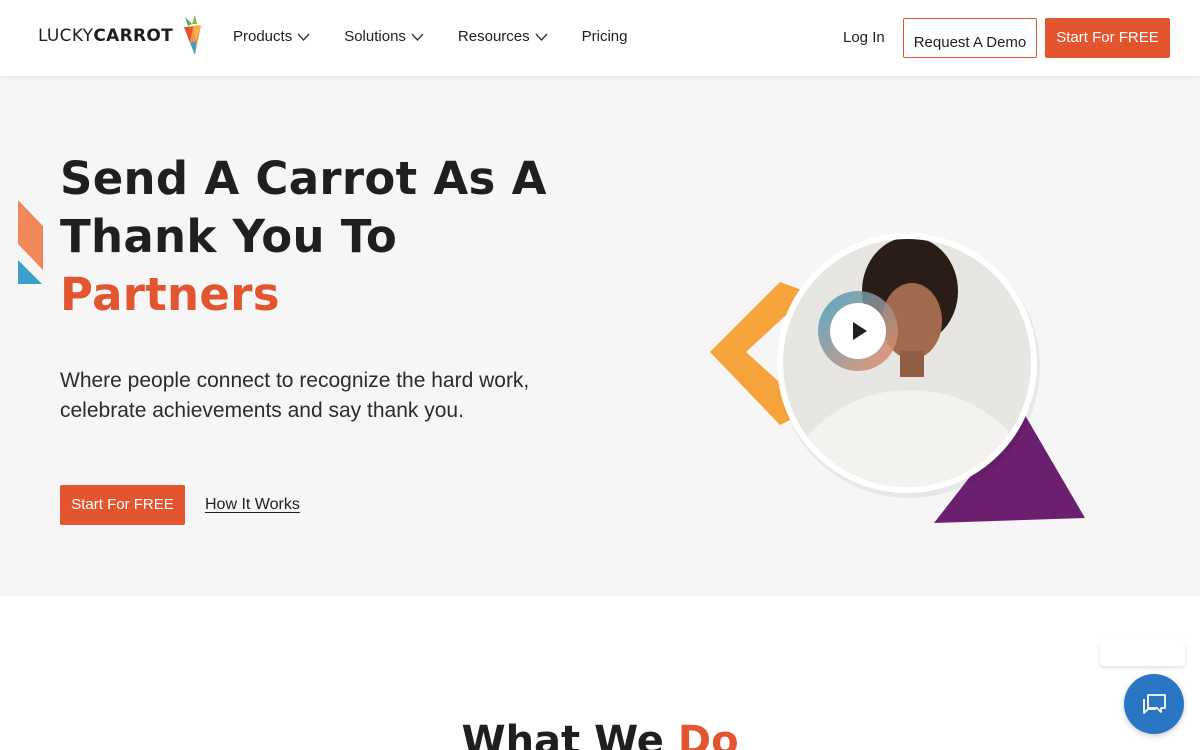 The image size is (1200, 750). Describe the element at coordinates (170, 294) in the screenshot. I see `hero-title-accent: Partners` at that location.